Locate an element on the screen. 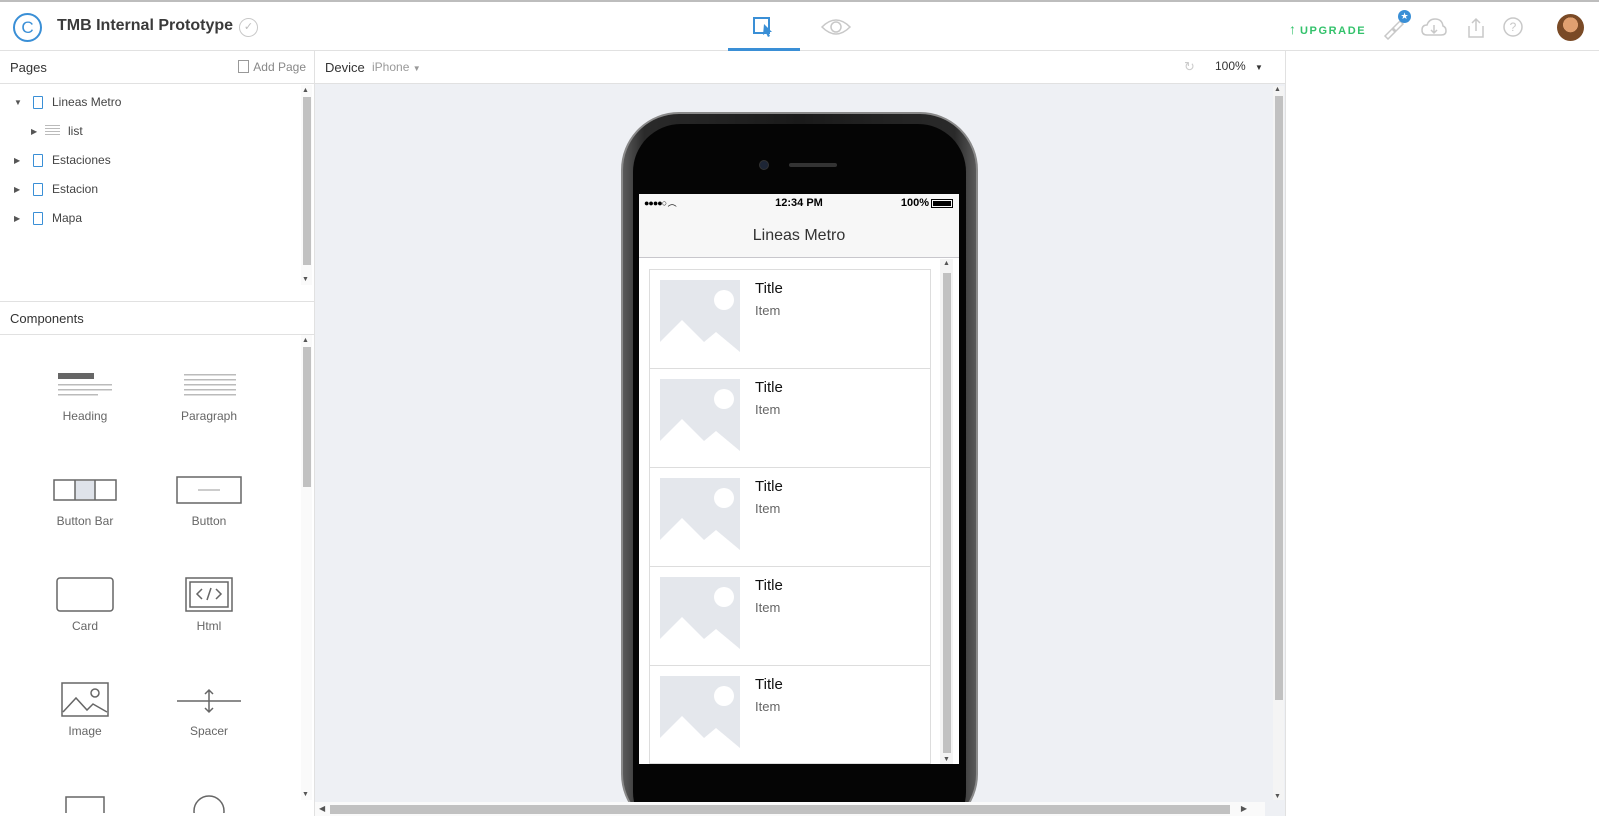 This screenshot has width=1599, height=816. speaker-icon is located at coordinates (813, 165).